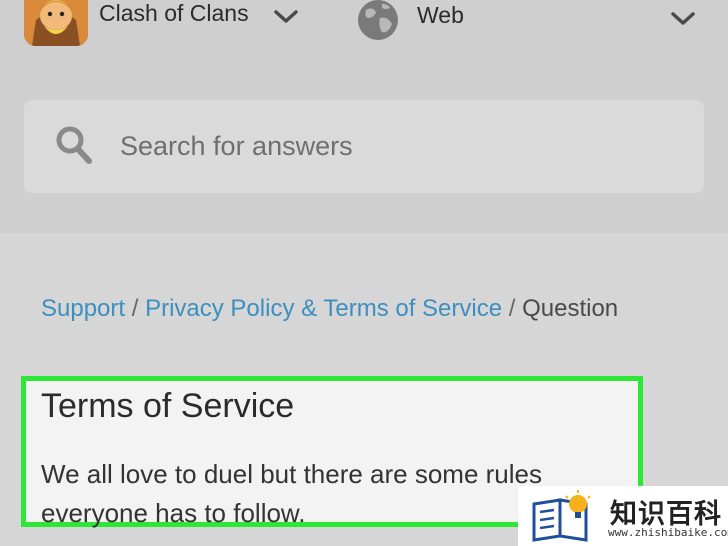 The height and width of the screenshot is (546, 728). What do you see at coordinates (56, 23) in the screenshot?
I see `clash-of-clans-app-icon` at bounding box center [56, 23].